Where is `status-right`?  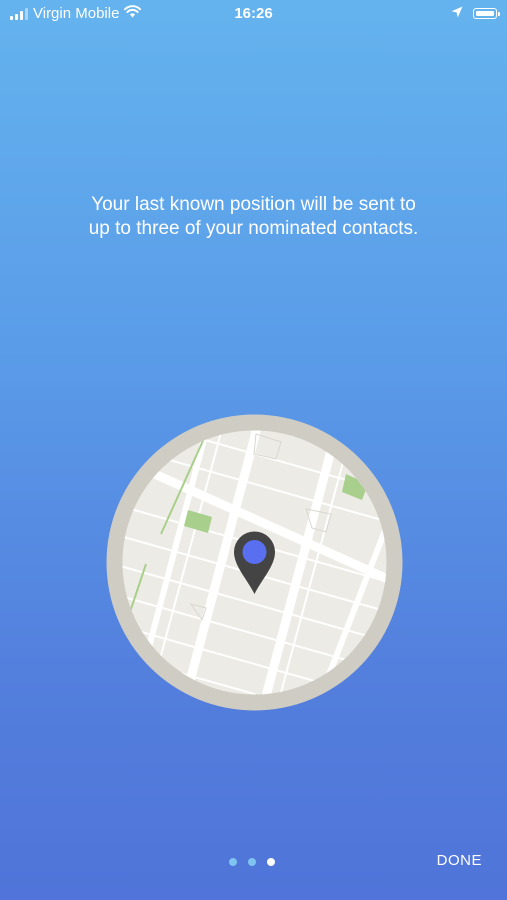
status-right is located at coordinates (475, 13).